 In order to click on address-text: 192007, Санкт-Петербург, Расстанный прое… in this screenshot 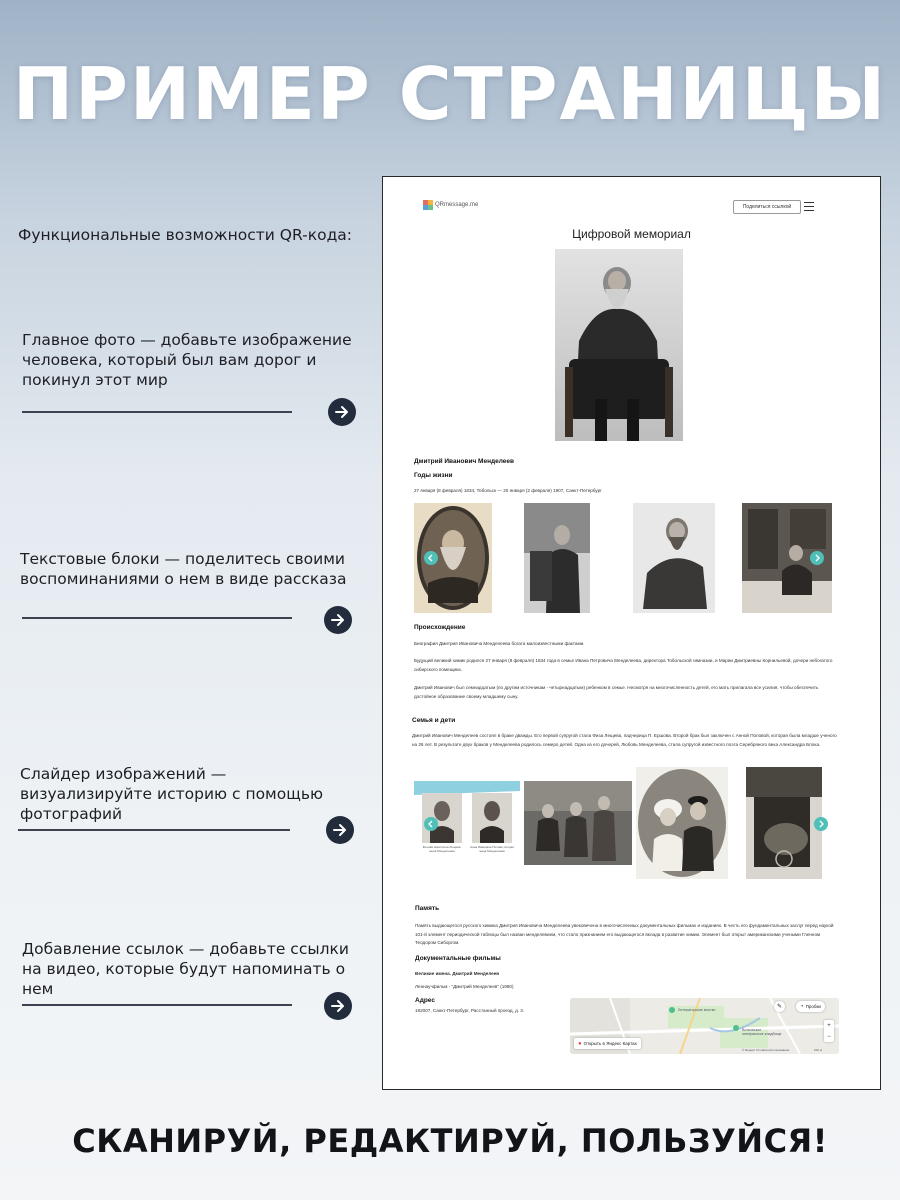, I will do `click(470, 1010)`.